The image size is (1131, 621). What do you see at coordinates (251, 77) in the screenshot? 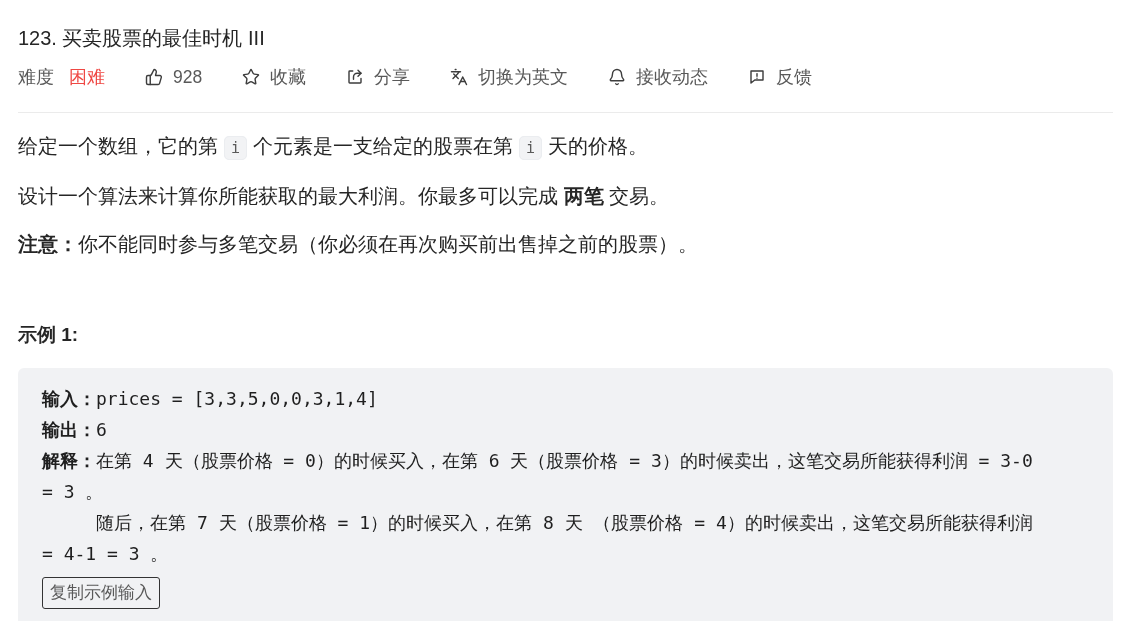
I see `star-icon` at bounding box center [251, 77].